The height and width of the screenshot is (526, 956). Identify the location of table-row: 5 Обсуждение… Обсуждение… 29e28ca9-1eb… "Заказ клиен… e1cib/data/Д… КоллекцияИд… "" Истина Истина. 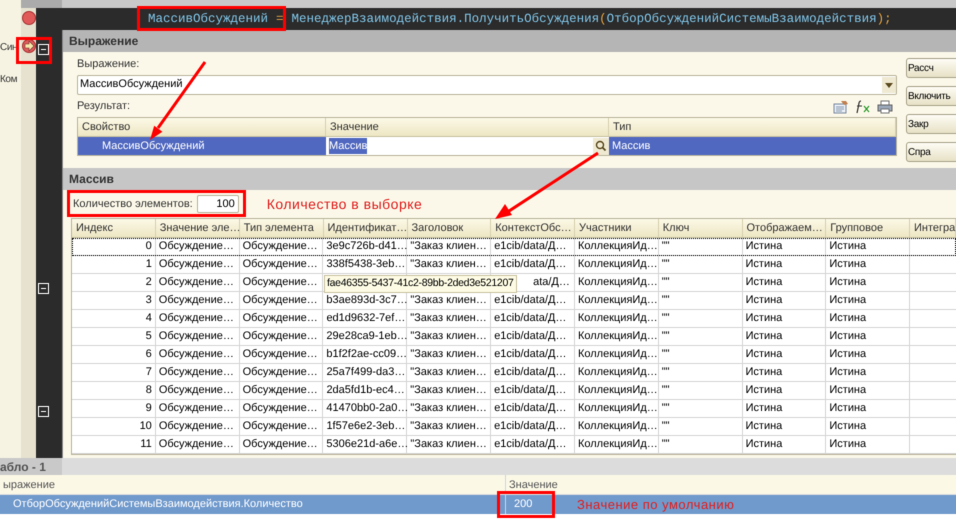
(514, 337).